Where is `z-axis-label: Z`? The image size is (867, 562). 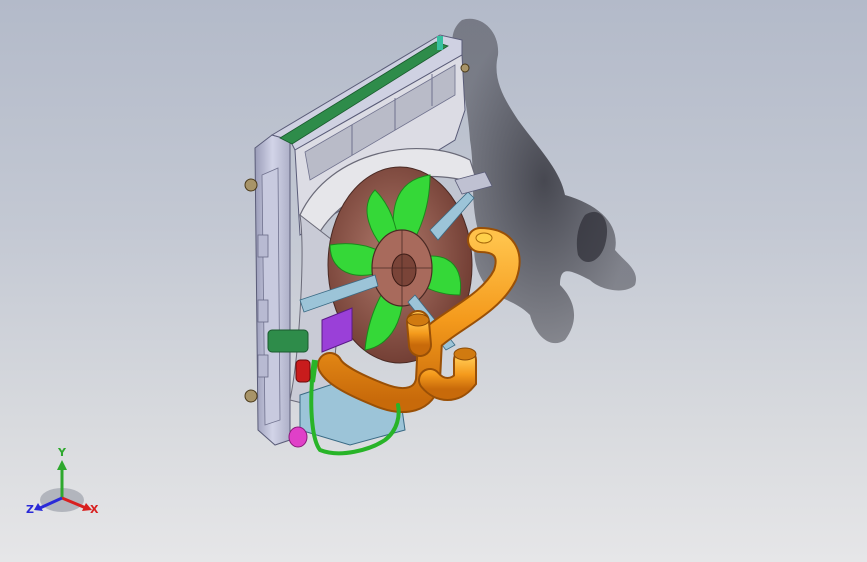
z-axis-label: Z is located at coordinates (30, 509).